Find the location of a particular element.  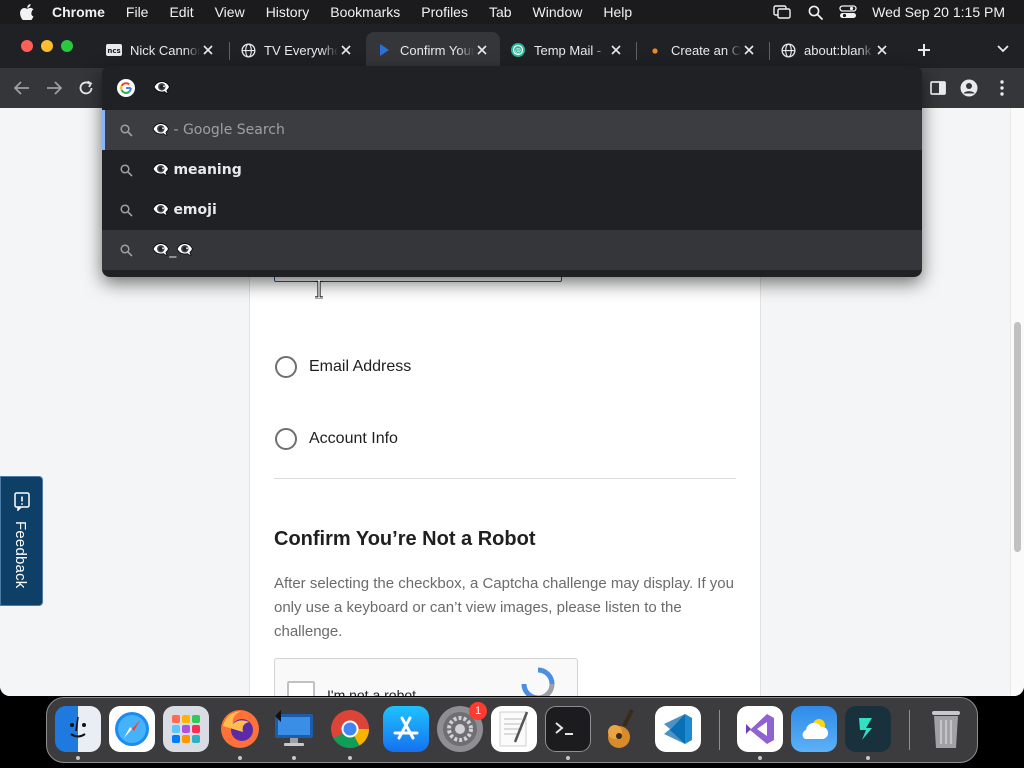

menu-clock: Wed Sep 20 1:15 PM is located at coordinates (938, 12).